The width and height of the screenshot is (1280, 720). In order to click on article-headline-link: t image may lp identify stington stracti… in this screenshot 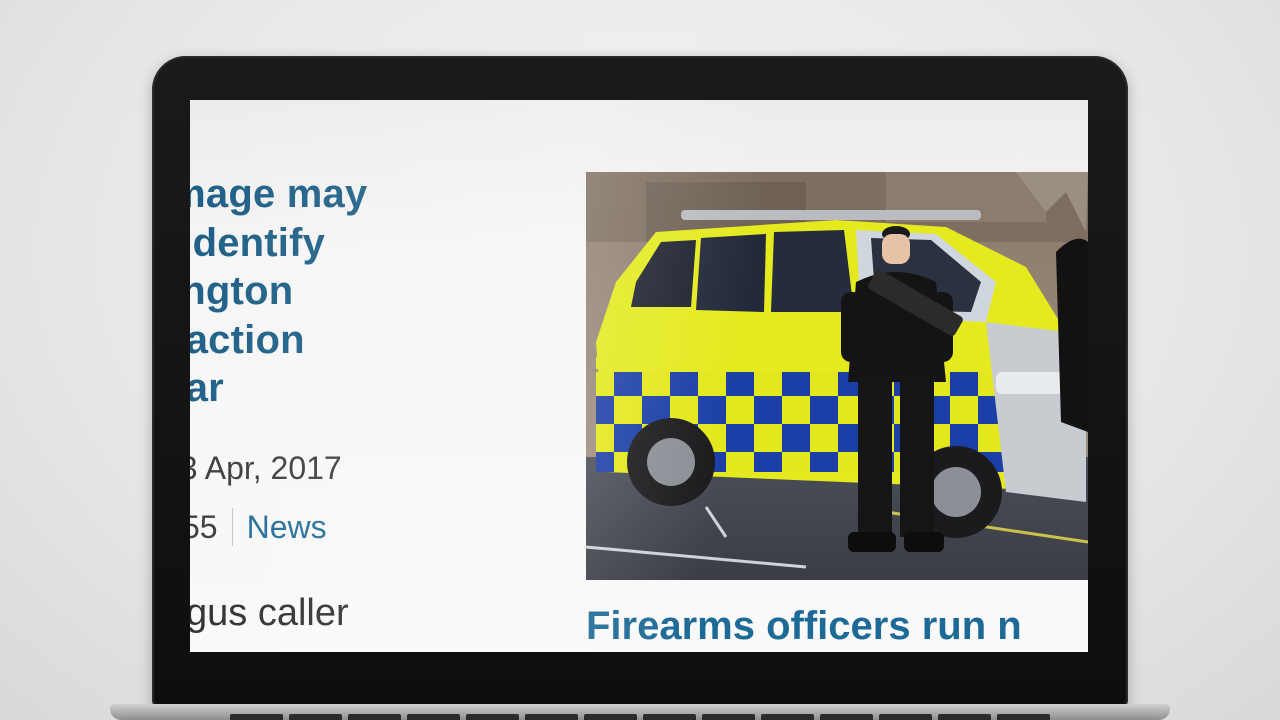, I will do `click(332, 291)`.